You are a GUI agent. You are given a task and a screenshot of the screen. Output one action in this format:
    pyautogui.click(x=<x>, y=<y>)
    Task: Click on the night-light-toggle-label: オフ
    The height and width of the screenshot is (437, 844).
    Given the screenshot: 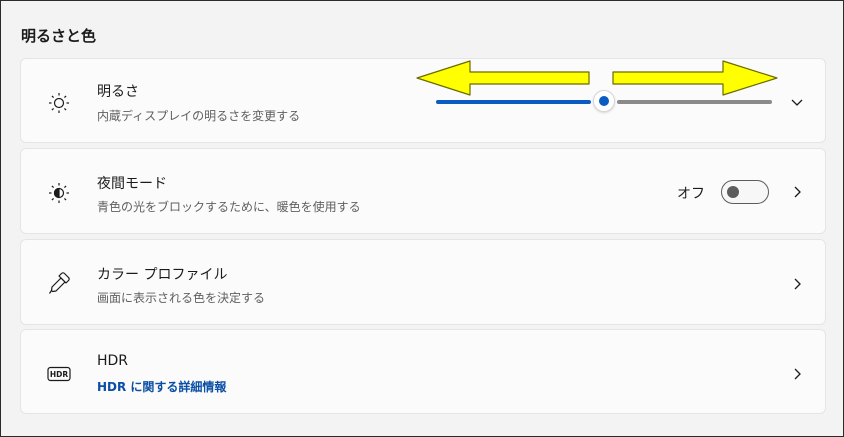 What is the action you would take?
    pyautogui.click(x=691, y=194)
    